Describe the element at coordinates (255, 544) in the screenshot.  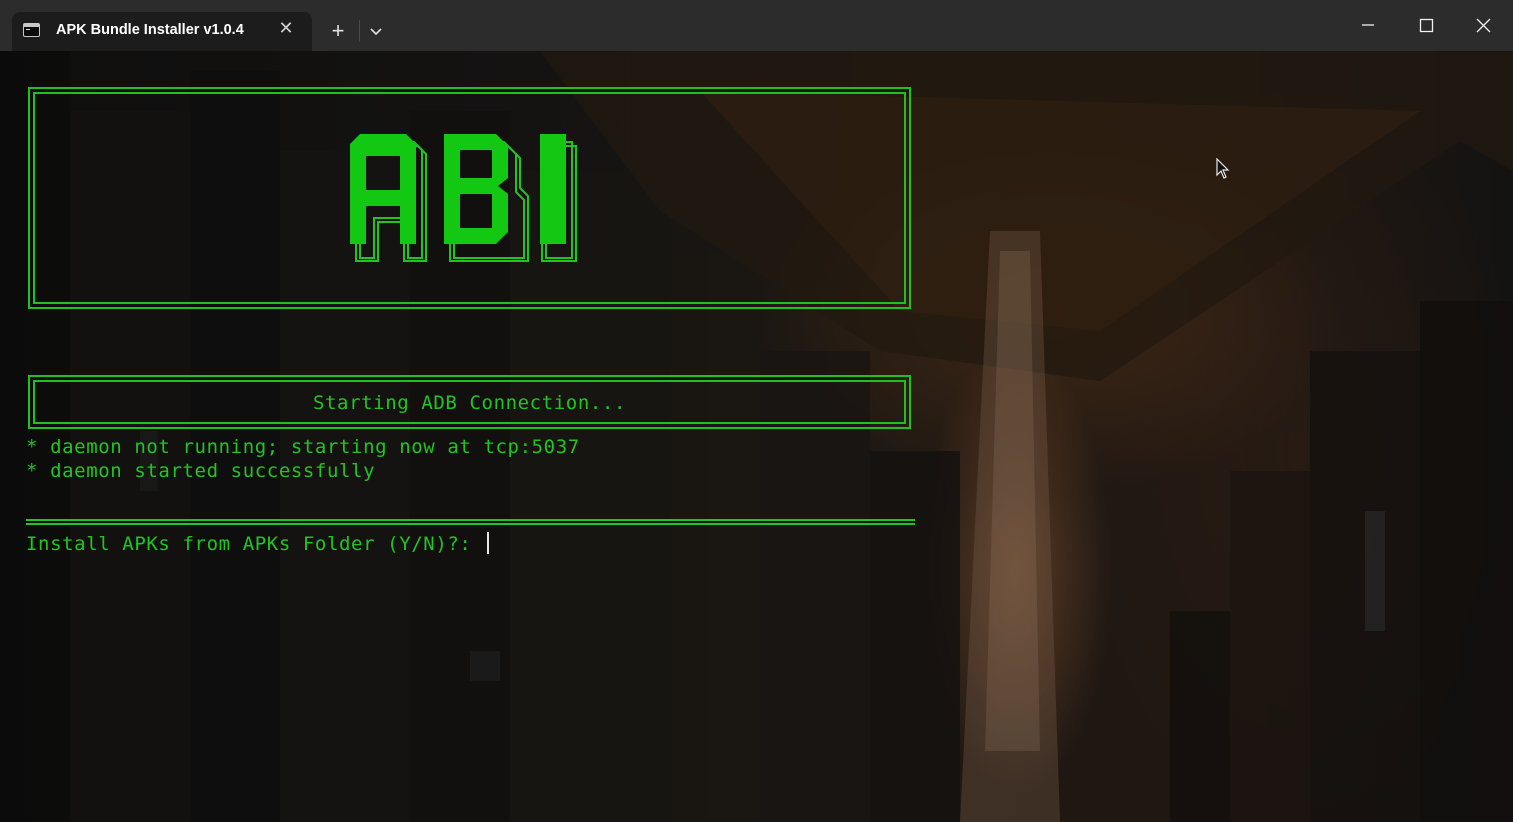
I see `prompt-text: Install APKs from APKs Folder (Y/N)?:` at that location.